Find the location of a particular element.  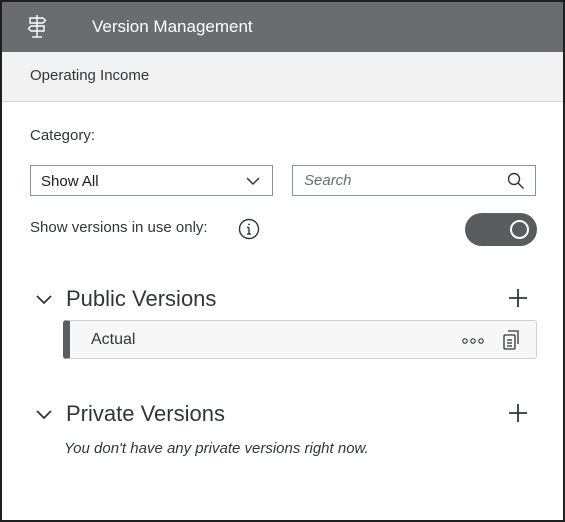

public-versions-header: Public Versions is located at coordinates (282, 300).